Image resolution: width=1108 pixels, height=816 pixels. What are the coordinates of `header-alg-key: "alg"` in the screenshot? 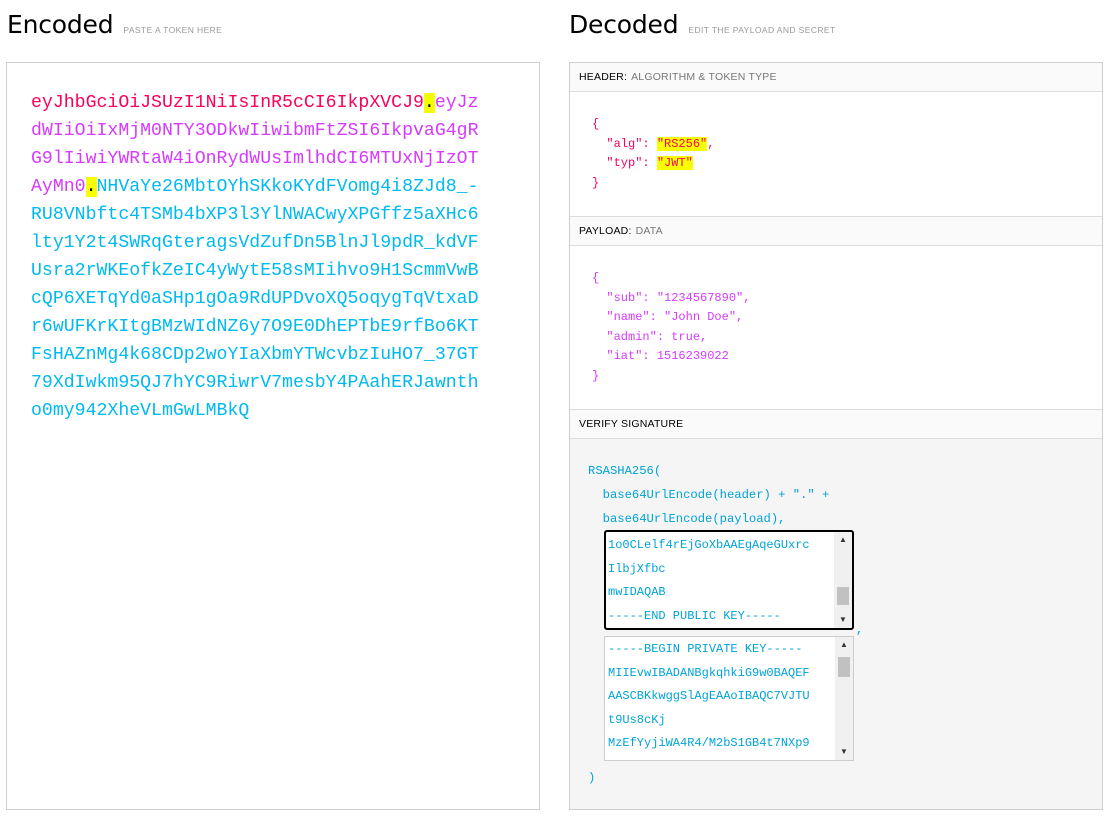 It's located at (624, 143).